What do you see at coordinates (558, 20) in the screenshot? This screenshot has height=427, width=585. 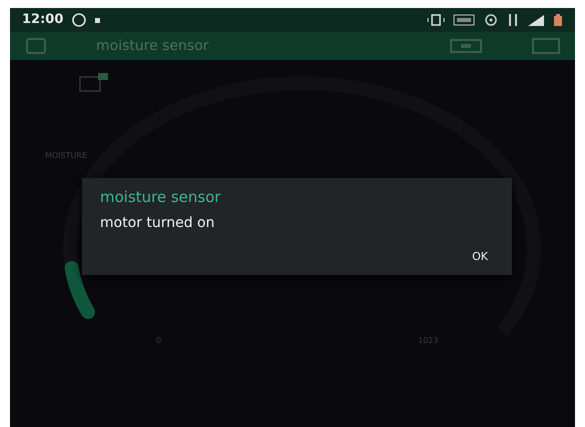 I see `battery-icon` at bounding box center [558, 20].